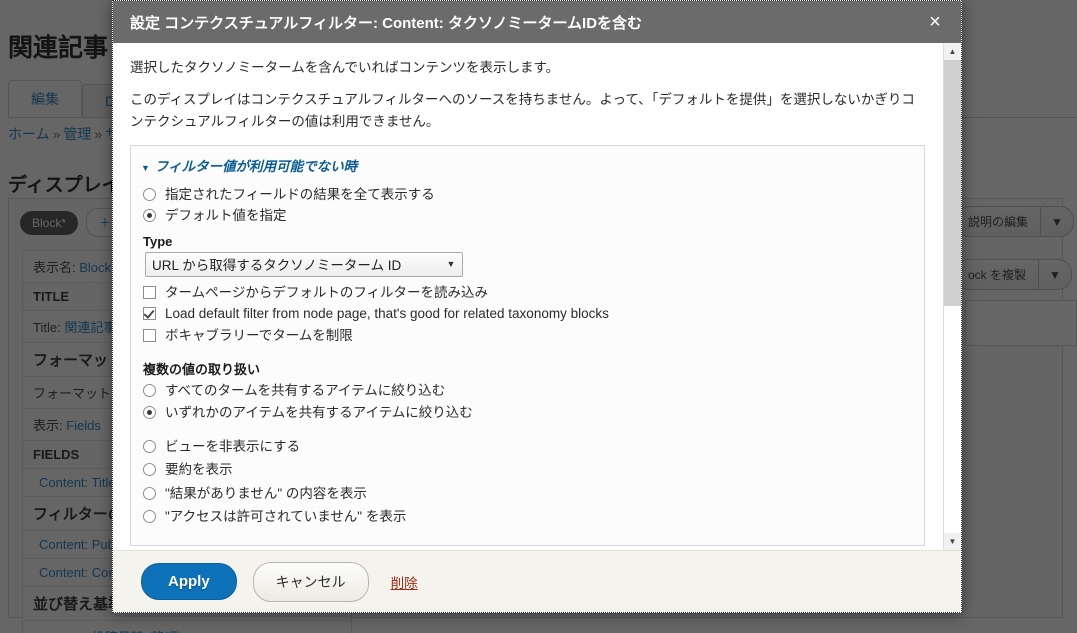 This screenshot has height=633, width=1077. What do you see at coordinates (528, 391) in the screenshot?
I see `radio-option-and-all-terms: すべてのタームを共有するアイテムに絞り込む` at bounding box center [528, 391].